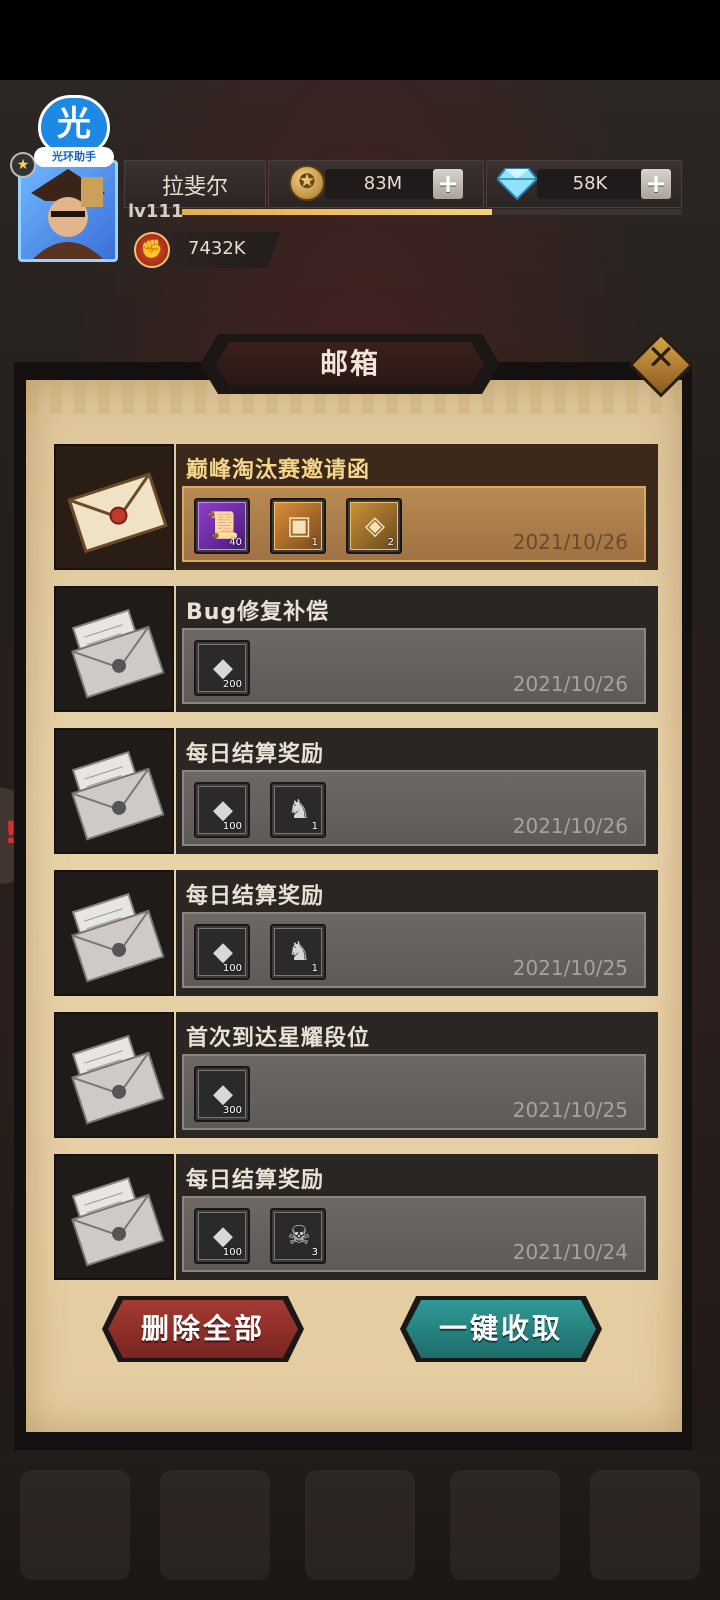  Describe the element at coordinates (152, 250) in the screenshot. I see `fist-icon: ✊` at that location.